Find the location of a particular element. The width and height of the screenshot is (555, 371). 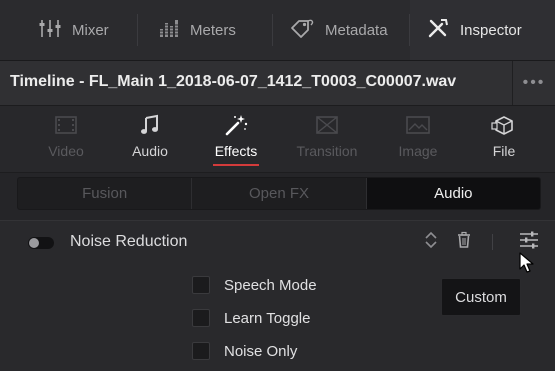

inspector-wand-icon is located at coordinates (438, 30).